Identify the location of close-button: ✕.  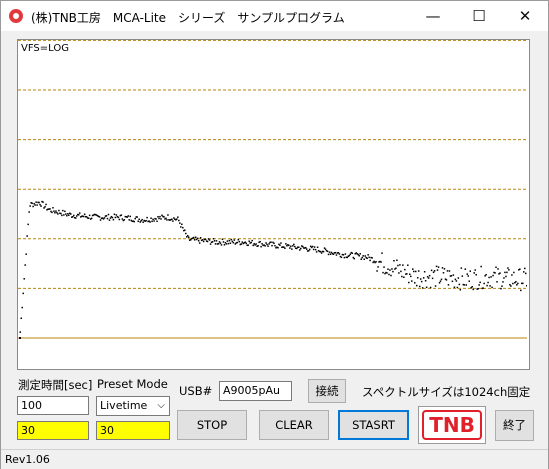
(525, 16).